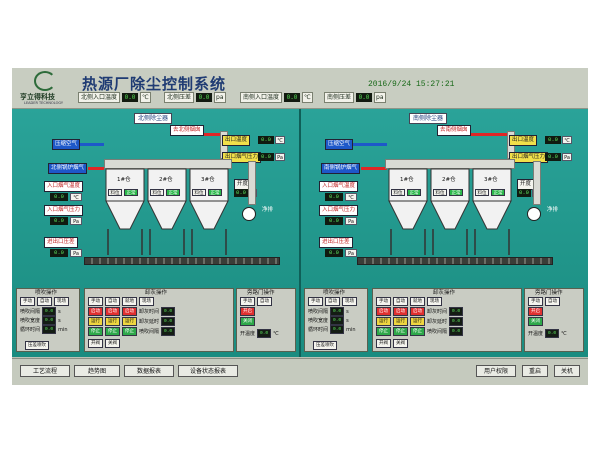 This screenshot has height=450, width=600. Describe the element at coordinates (552, 333) in the screenshot. I see `south-bypass-temp-value: 0.0` at that location.